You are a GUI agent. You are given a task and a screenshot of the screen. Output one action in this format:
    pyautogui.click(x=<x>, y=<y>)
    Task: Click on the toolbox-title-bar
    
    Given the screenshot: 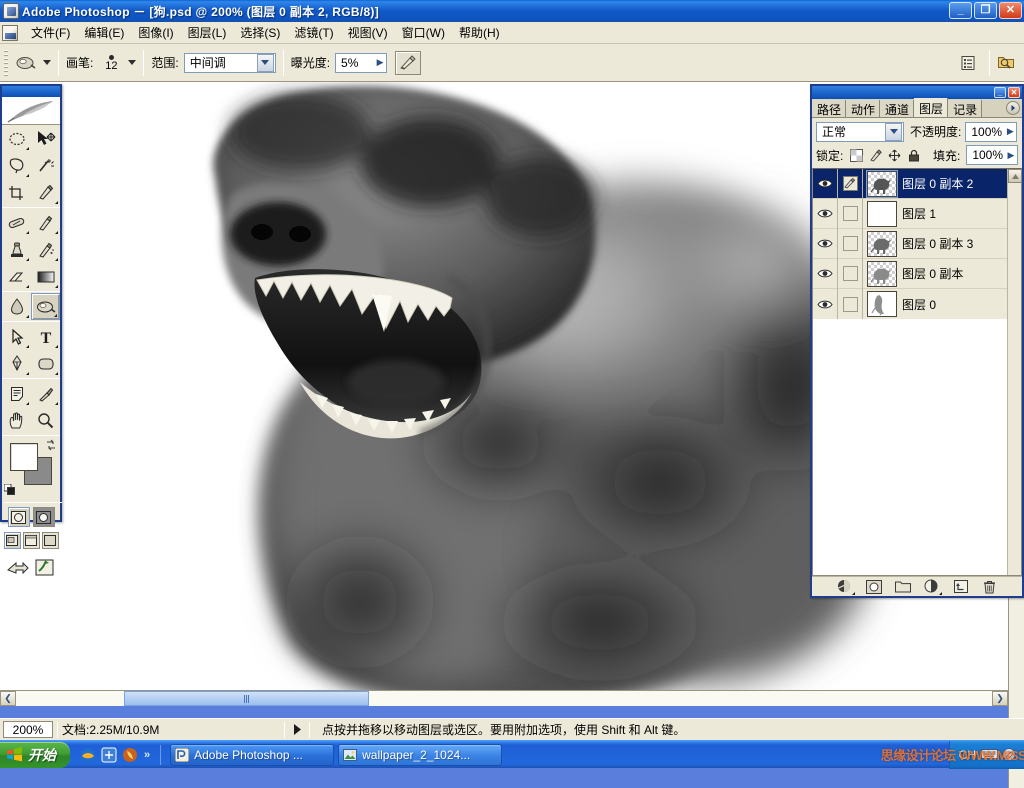 What is the action you would take?
    pyautogui.click(x=31, y=91)
    